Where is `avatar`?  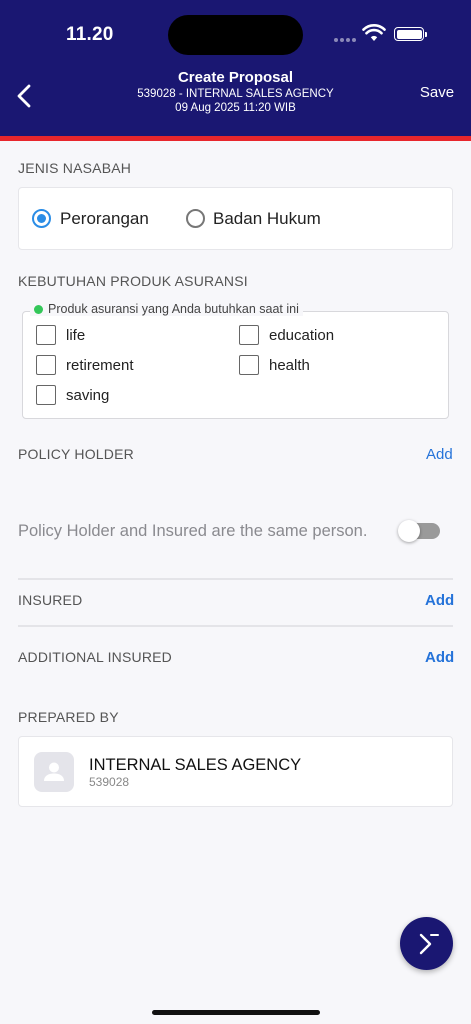 avatar is located at coordinates (54, 772).